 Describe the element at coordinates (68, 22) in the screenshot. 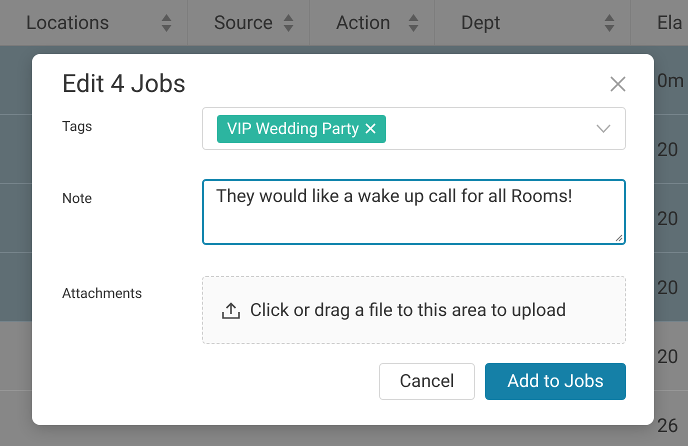

I see `column-header: Locations` at that location.